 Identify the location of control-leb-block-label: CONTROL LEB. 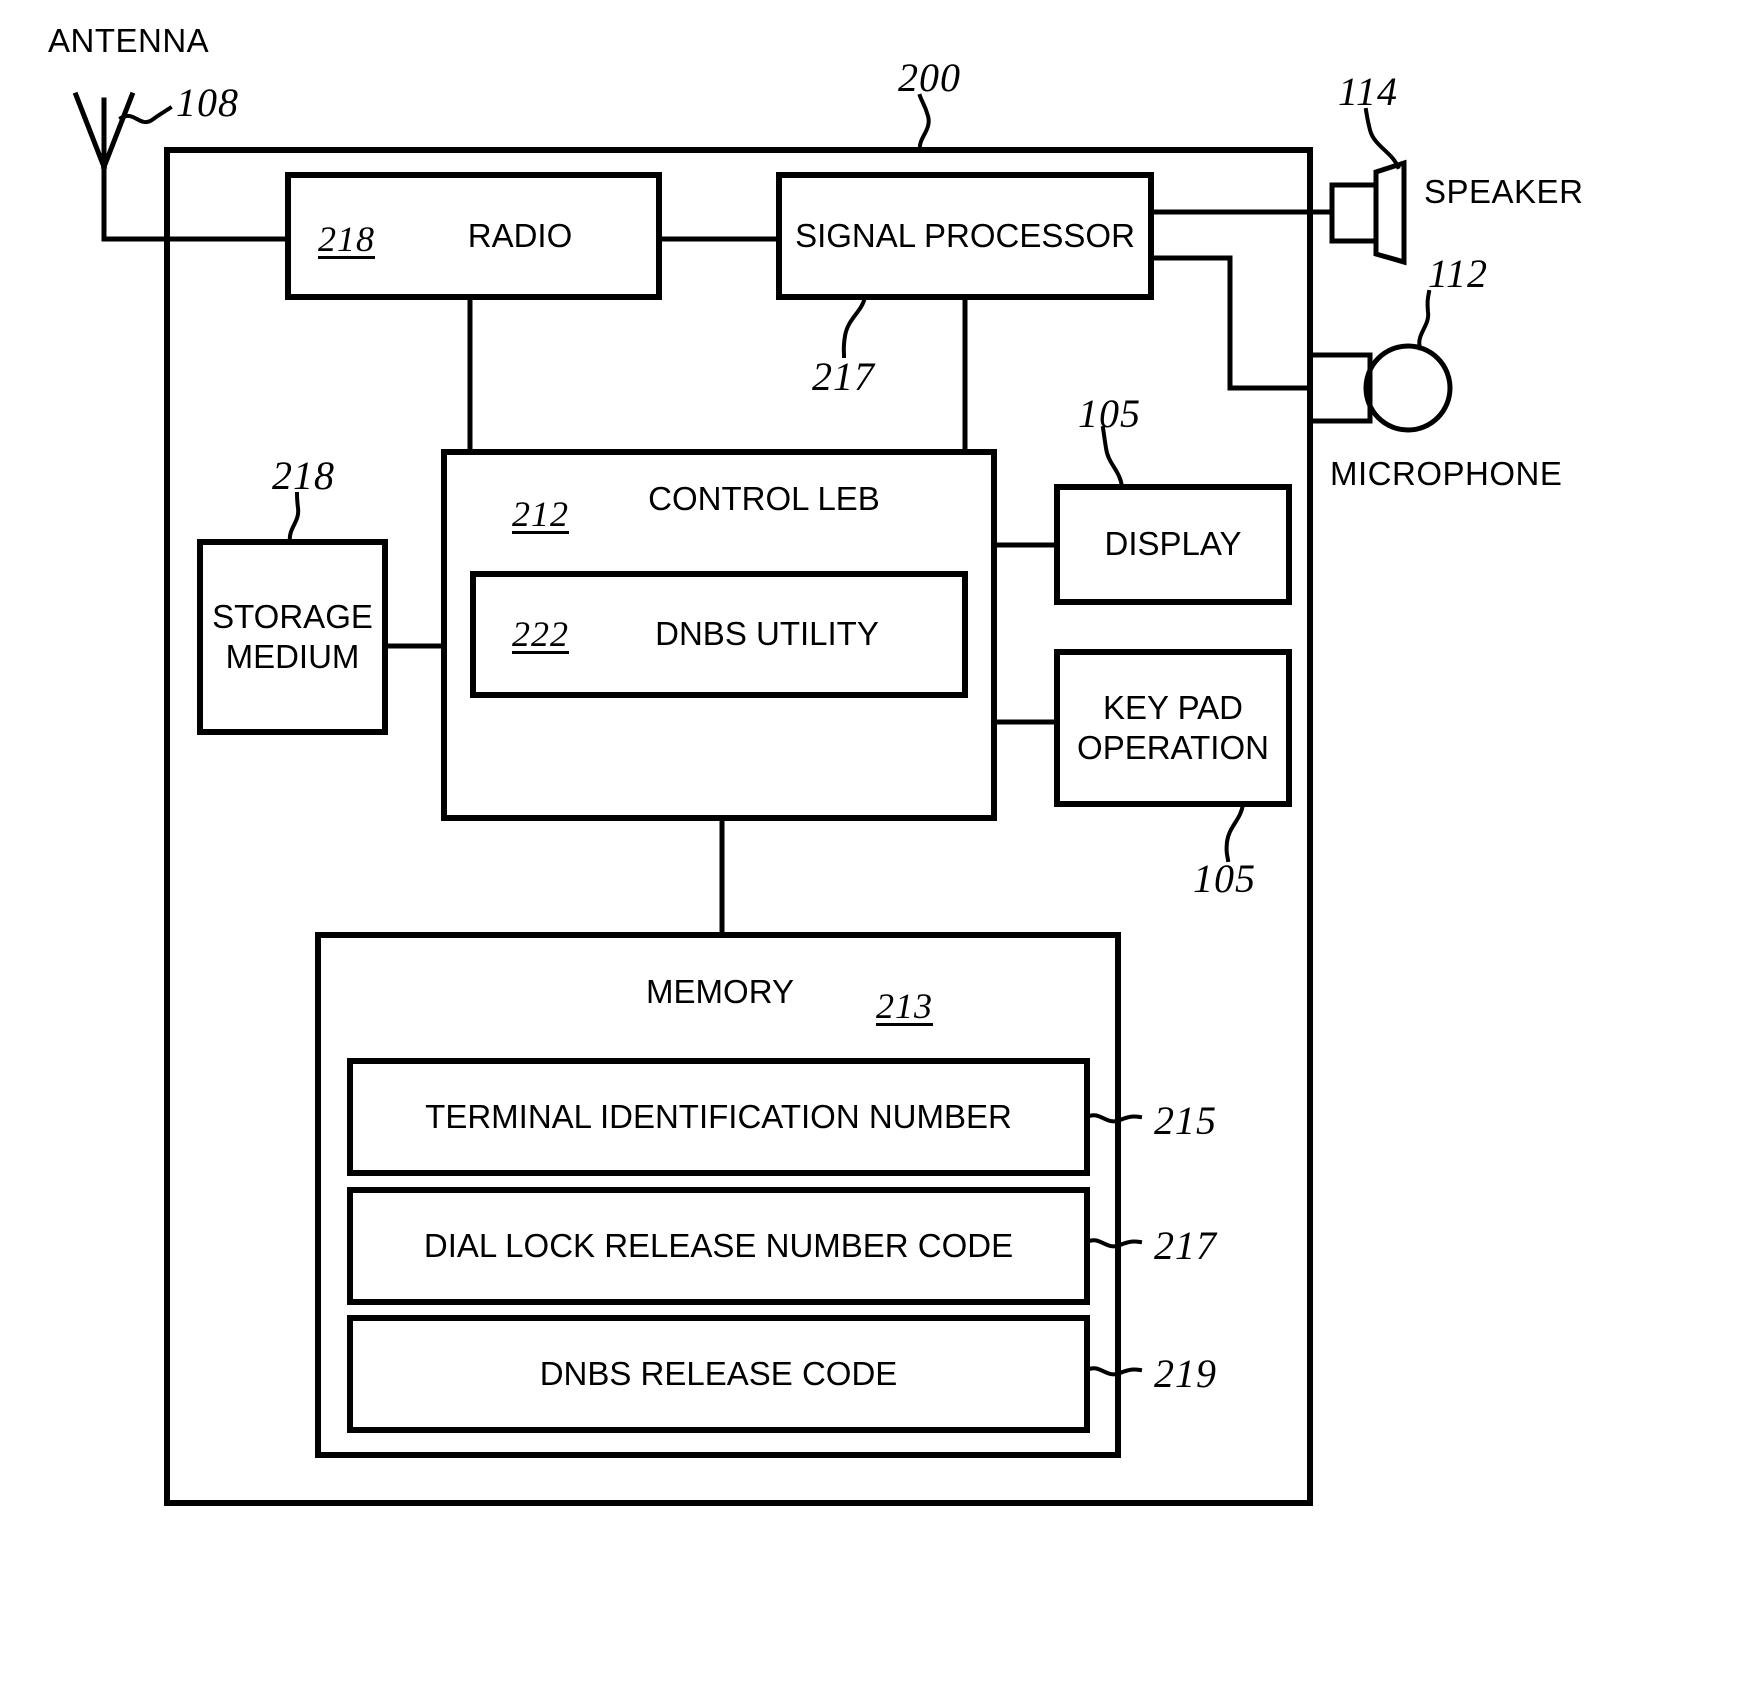
(764, 498).